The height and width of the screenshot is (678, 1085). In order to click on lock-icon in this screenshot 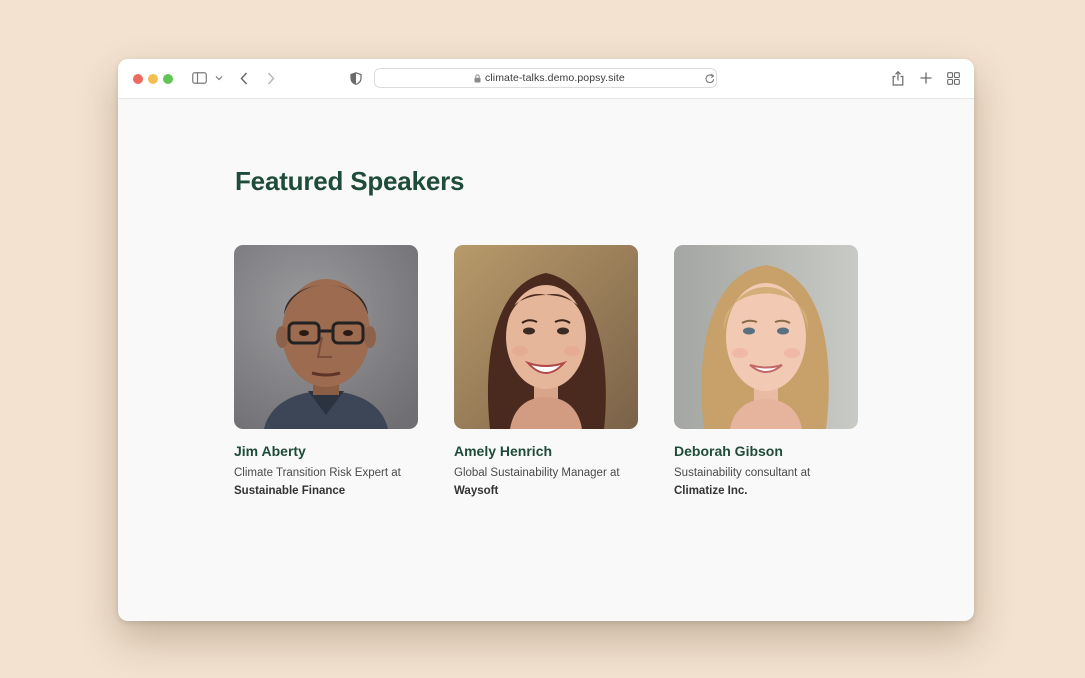, I will do `click(477, 78)`.